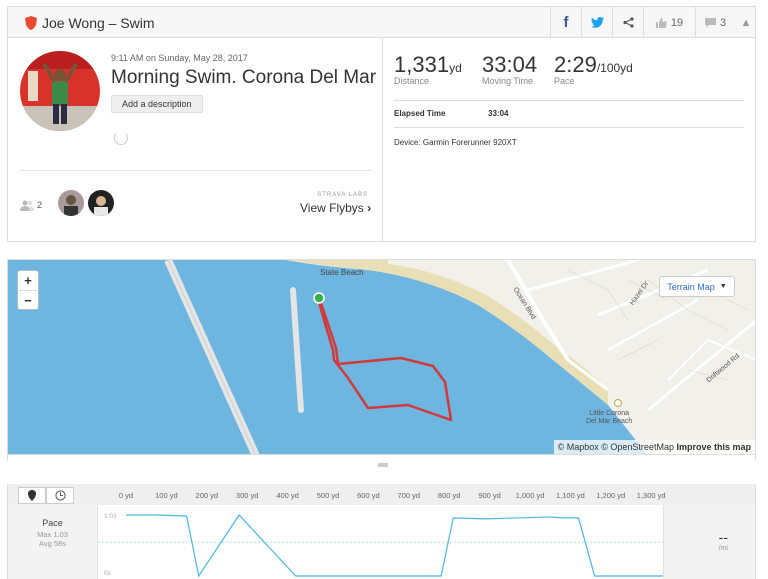 Image resolution: width=768 pixels, height=579 pixels. Describe the element at coordinates (247, 495) in the screenshot. I see `x-tick-label: 300 yd` at that location.